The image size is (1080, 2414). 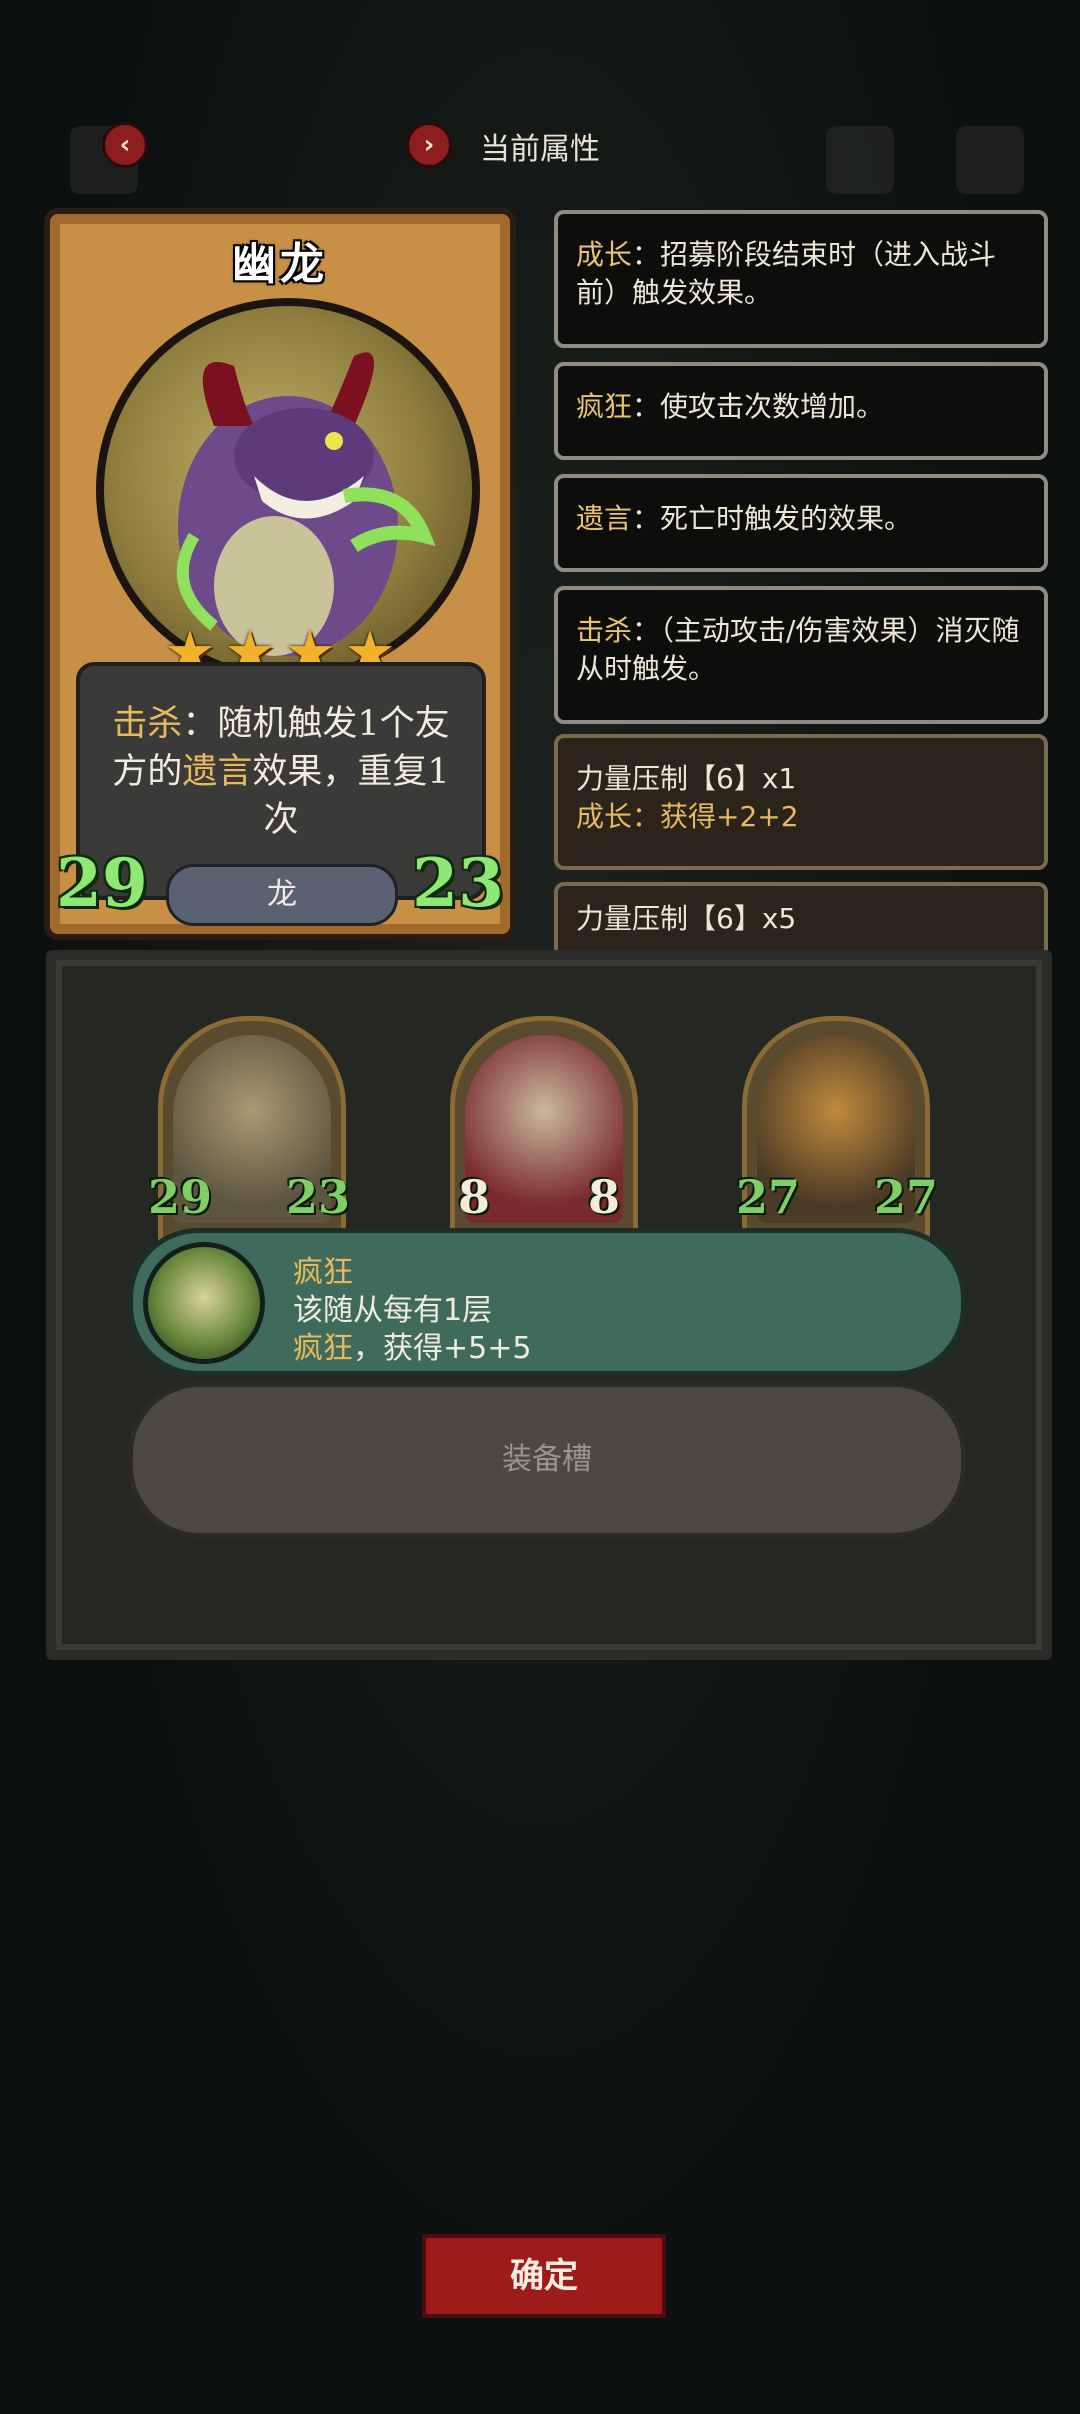 What do you see at coordinates (280, 264) in the screenshot?
I see `card-name: 幽龙` at bounding box center [280, 264].